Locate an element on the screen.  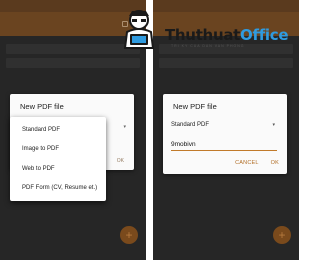
menu-item-image-to-pdf: Image to PDF is located at coordinates (58, 150).